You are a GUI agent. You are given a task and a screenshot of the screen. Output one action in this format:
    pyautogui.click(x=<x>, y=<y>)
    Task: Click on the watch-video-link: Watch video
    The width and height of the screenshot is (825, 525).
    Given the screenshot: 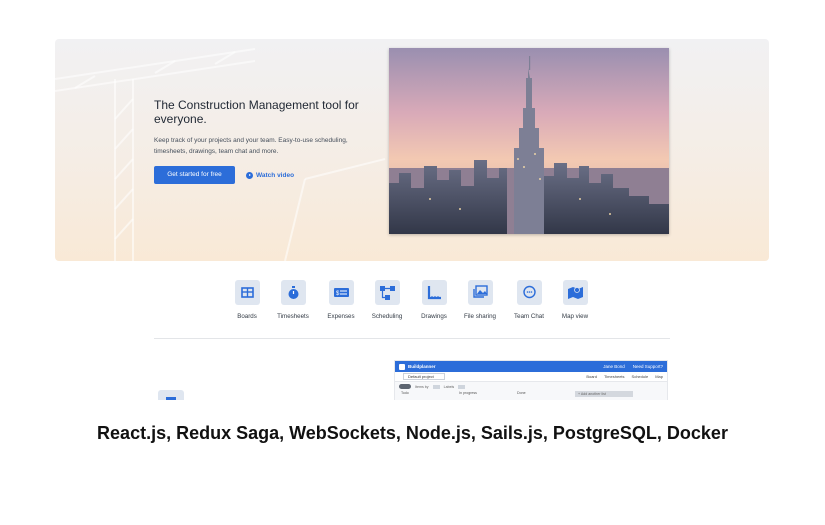 What is the action you would take?
    pyautogui.click(x=270, y=175)
    